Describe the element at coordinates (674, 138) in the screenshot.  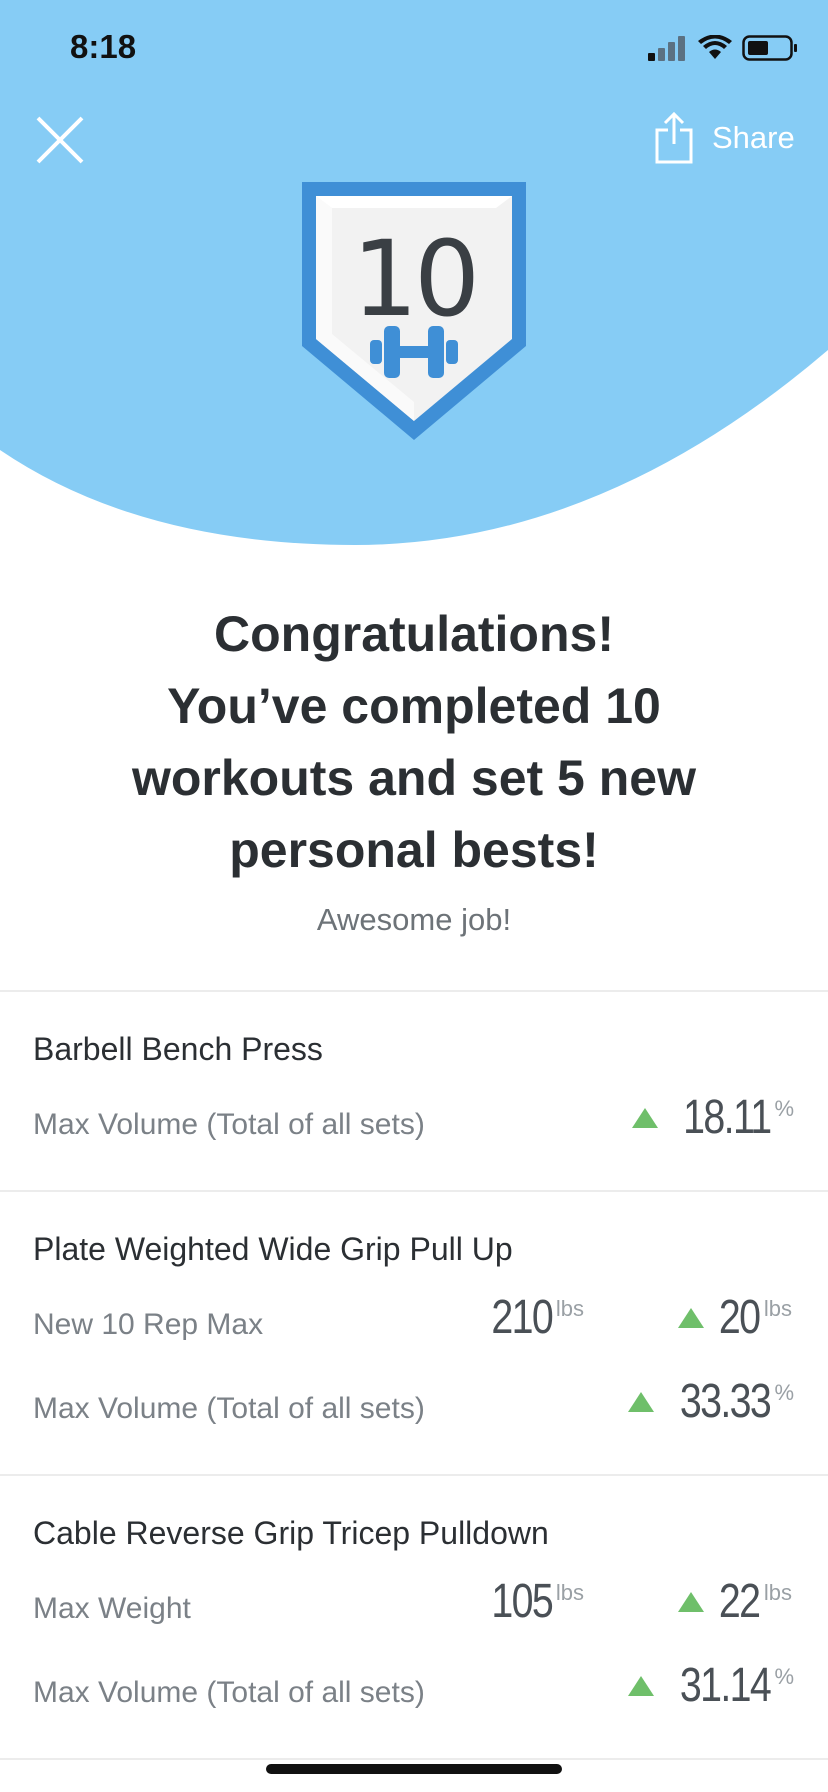
I see `share-icon` at that location.